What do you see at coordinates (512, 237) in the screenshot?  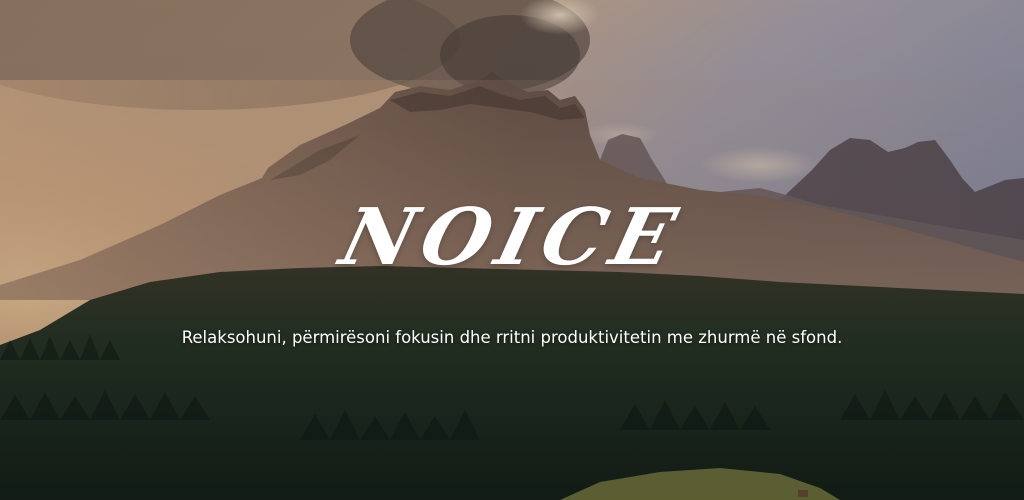 I see `brand-title: NOICE` at bounding box center [512, 237].